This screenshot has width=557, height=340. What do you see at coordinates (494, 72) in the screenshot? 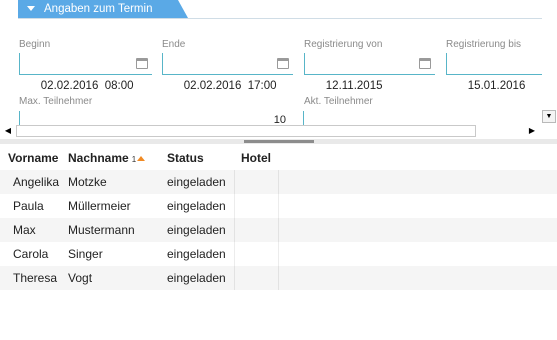
I see `registrierung-bis-input: 15.01.2016` at bounding box center [494, 72].